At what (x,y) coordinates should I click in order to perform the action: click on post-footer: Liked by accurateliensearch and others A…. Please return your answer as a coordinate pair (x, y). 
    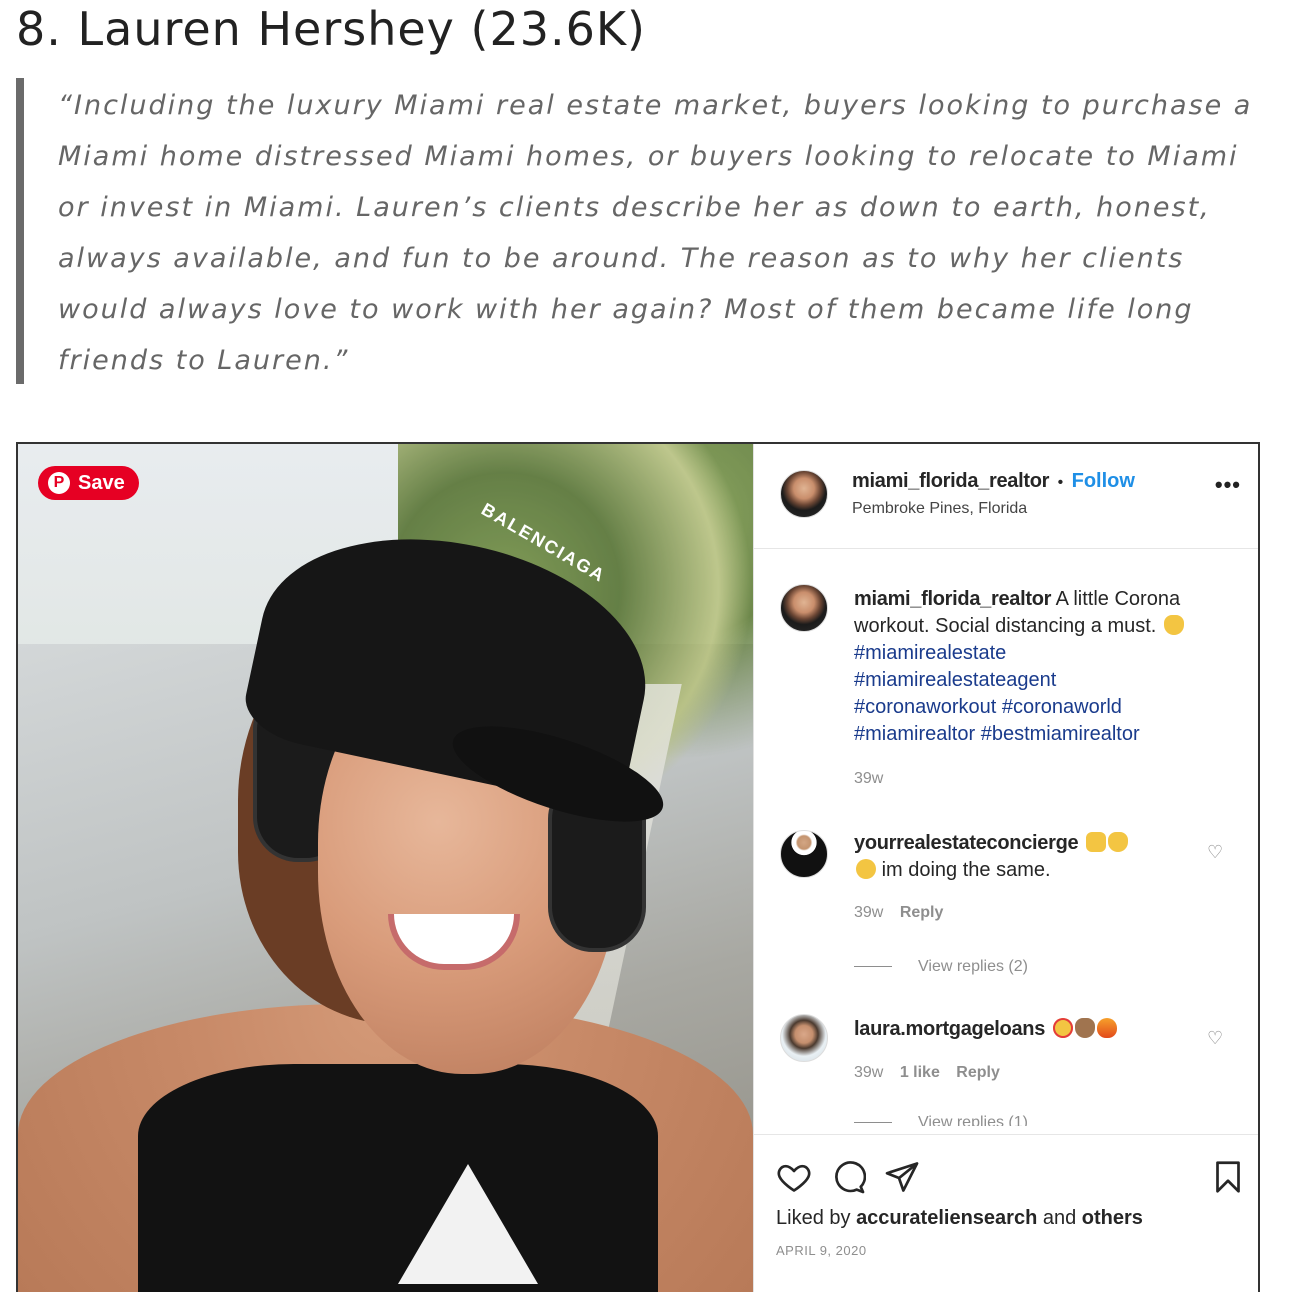
    Looking at the image, I should click on (1006, 1213).